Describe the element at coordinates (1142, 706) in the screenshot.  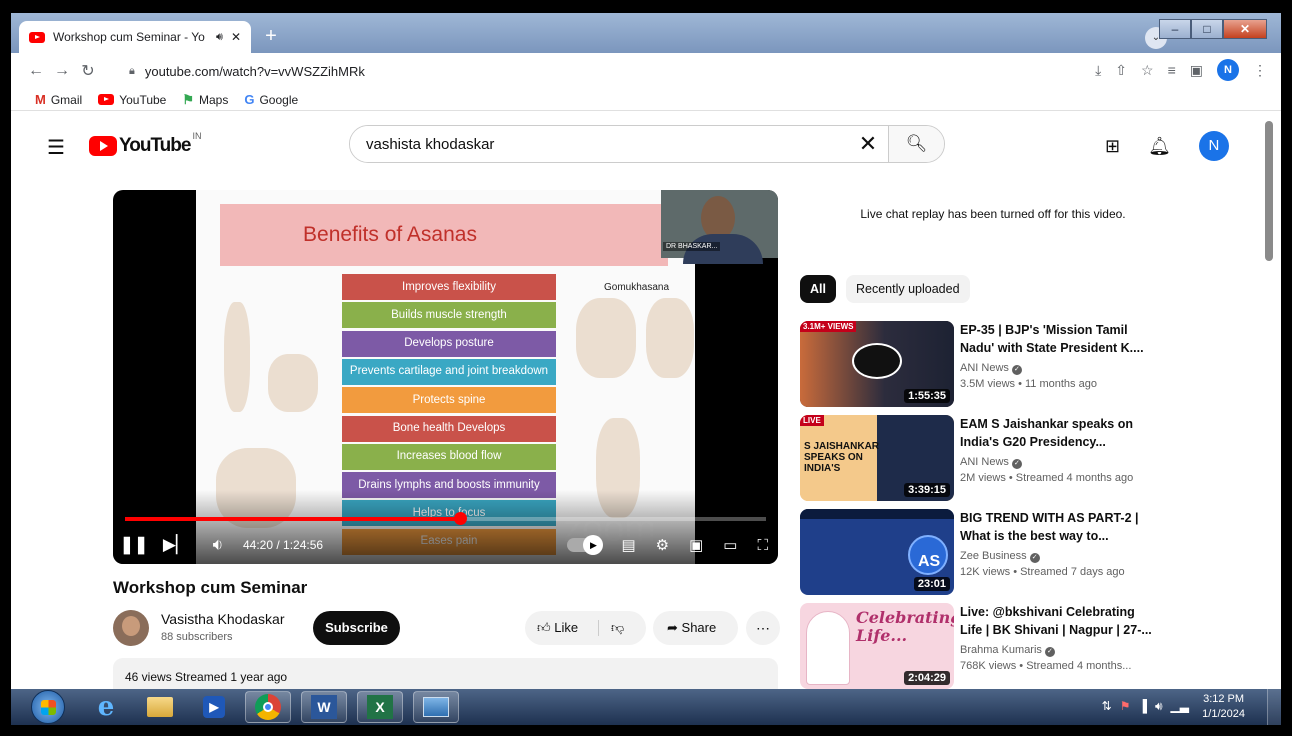
I see `performance-icon: ▐` at that location.